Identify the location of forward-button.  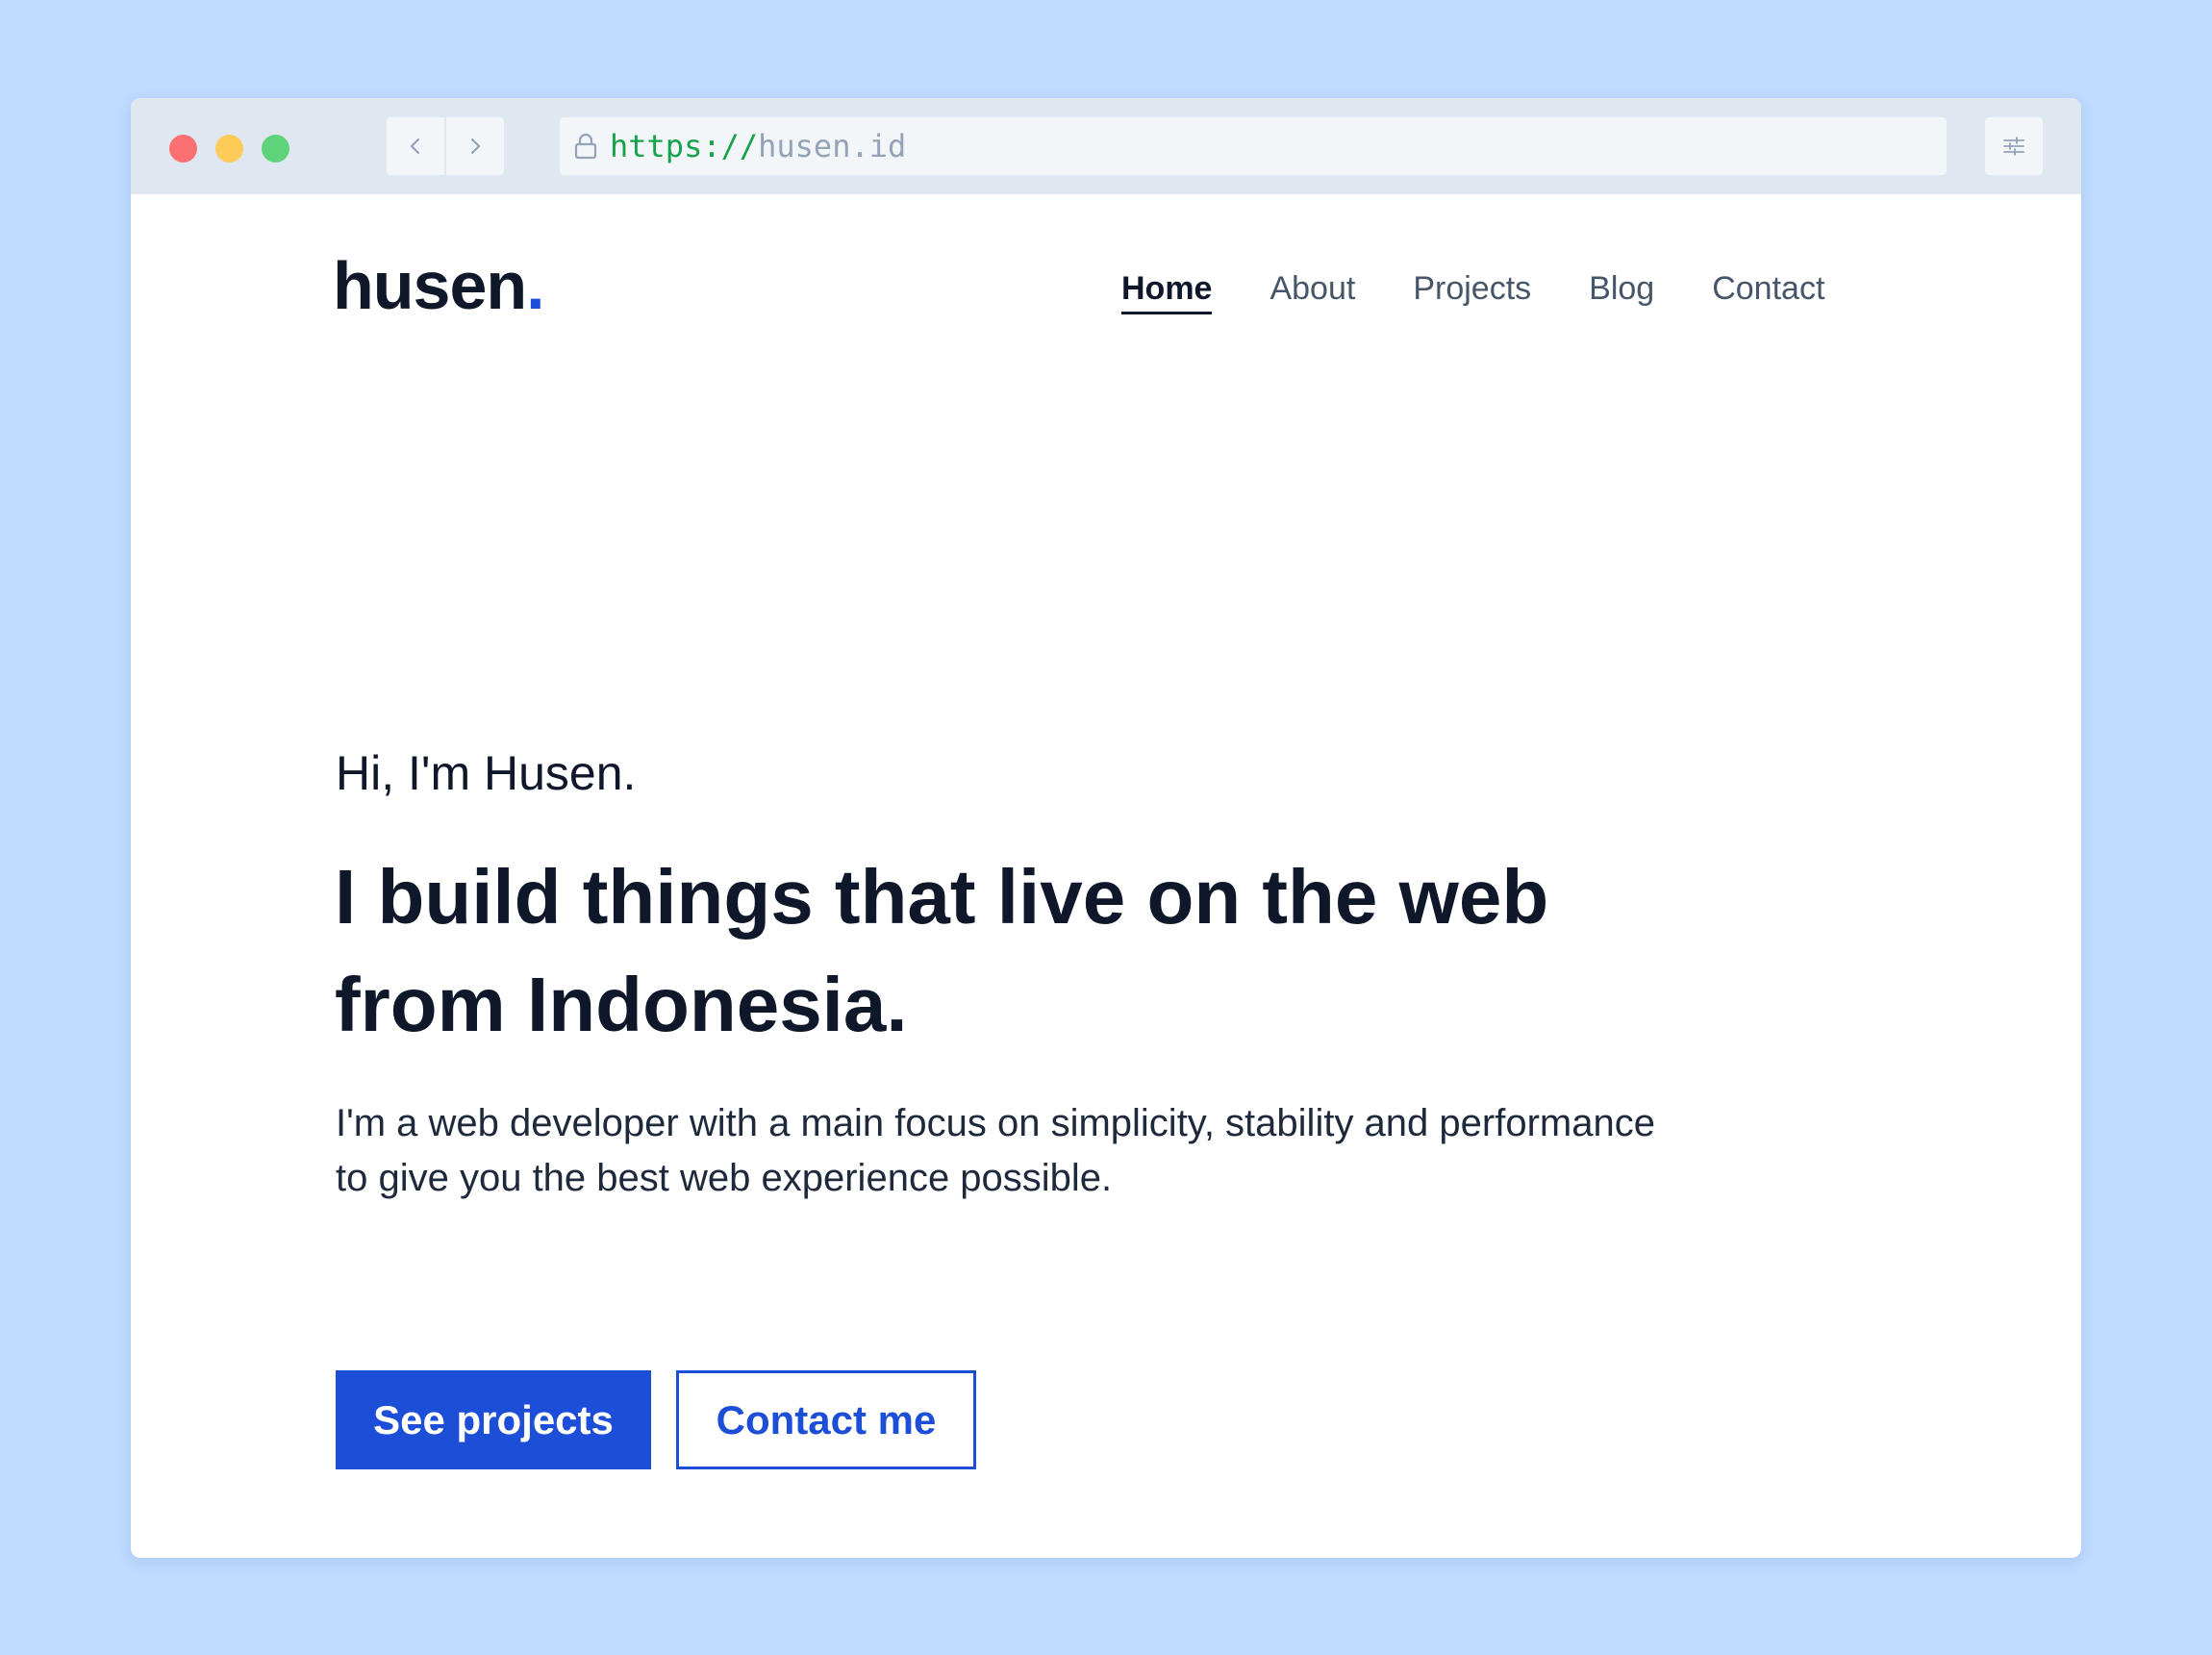
(475, 146).